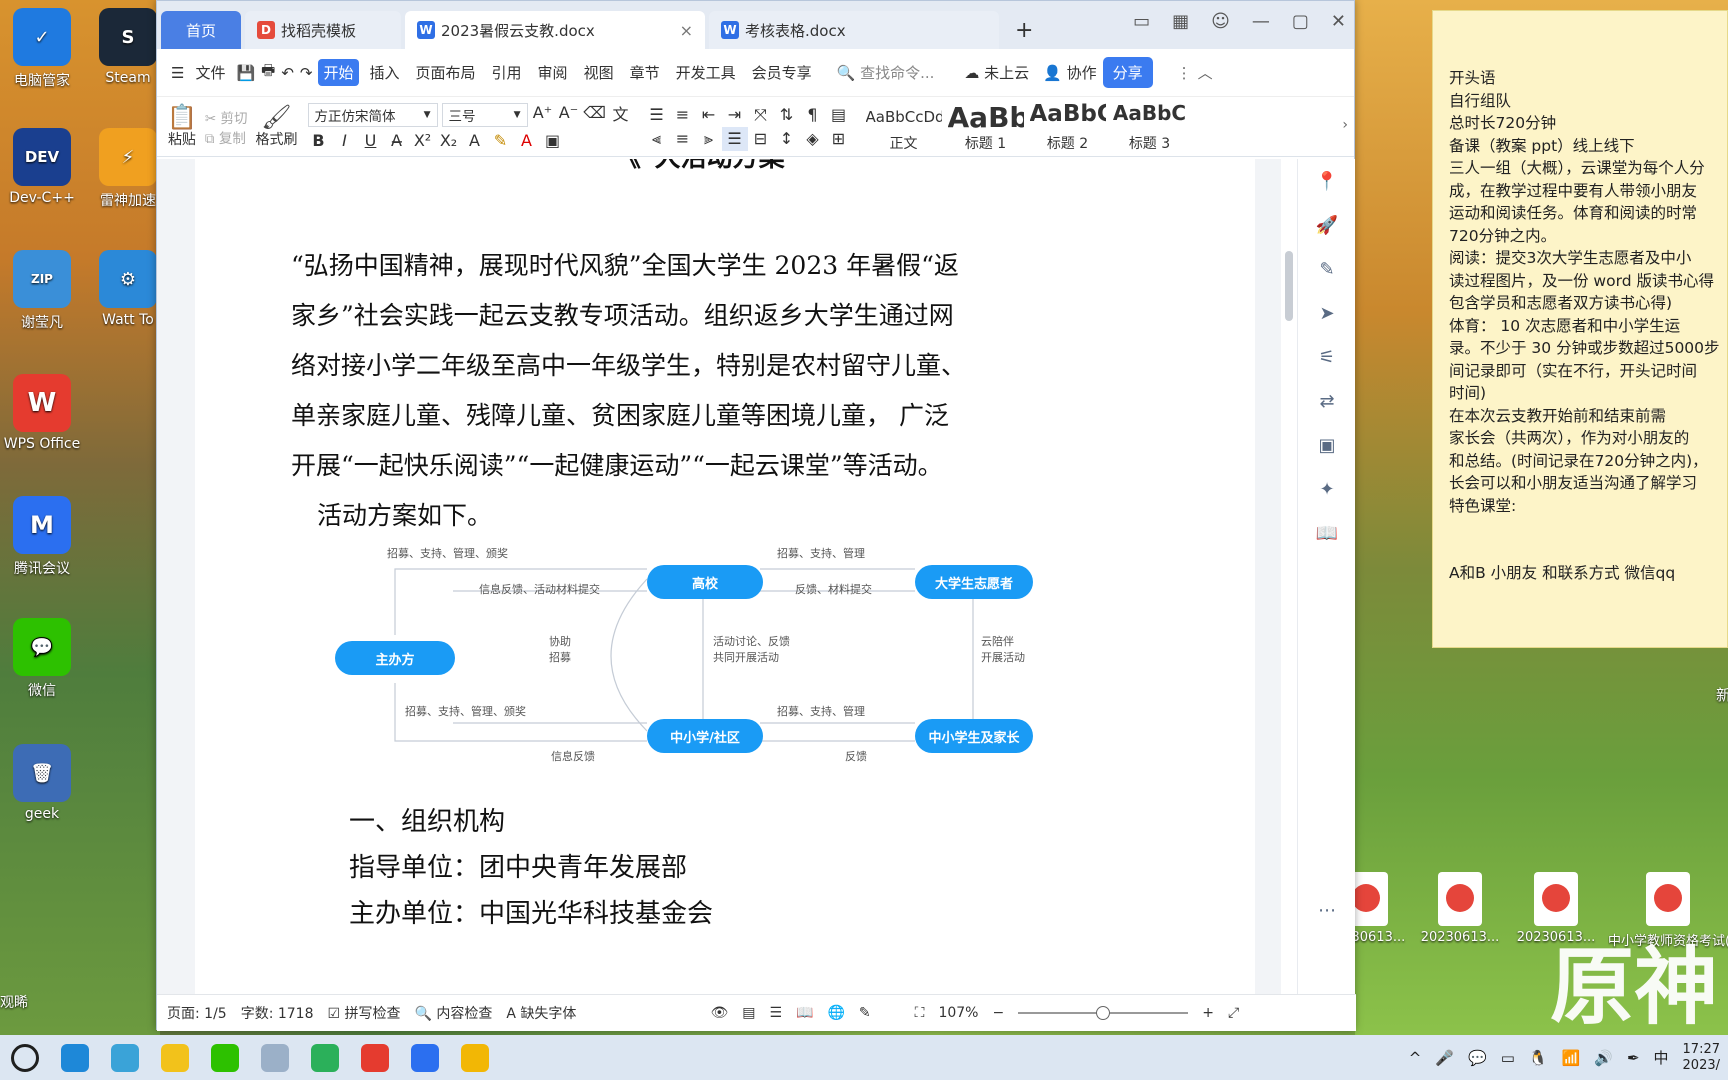 This screenshot has height=1080, width=1728. I want to click on more-tools-icon: ⋯, so click(1327, 910).